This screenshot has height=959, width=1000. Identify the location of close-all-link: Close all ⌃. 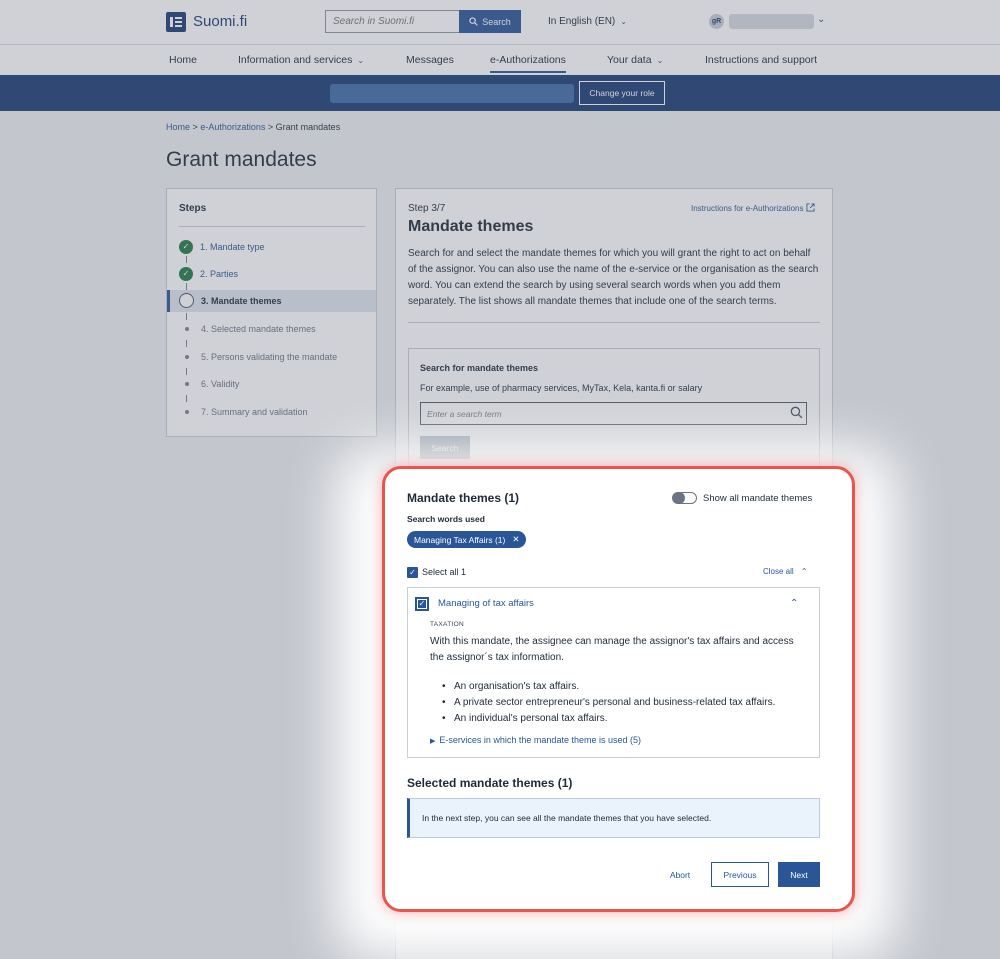
(785, 571).